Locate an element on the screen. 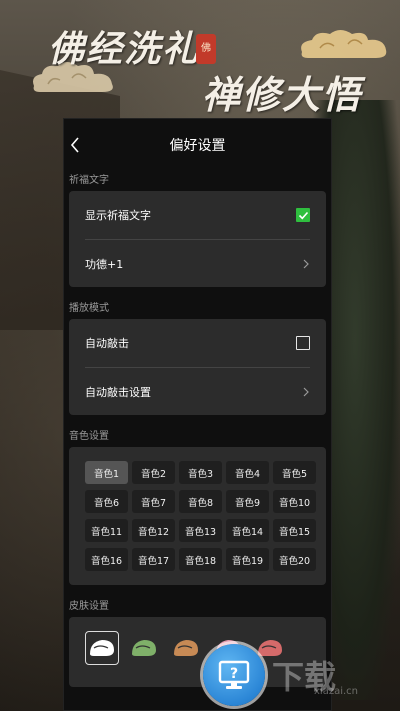 The image size is (400, 711). section-label-play-mode: 播放模式 is located at coordinates (89, 308).